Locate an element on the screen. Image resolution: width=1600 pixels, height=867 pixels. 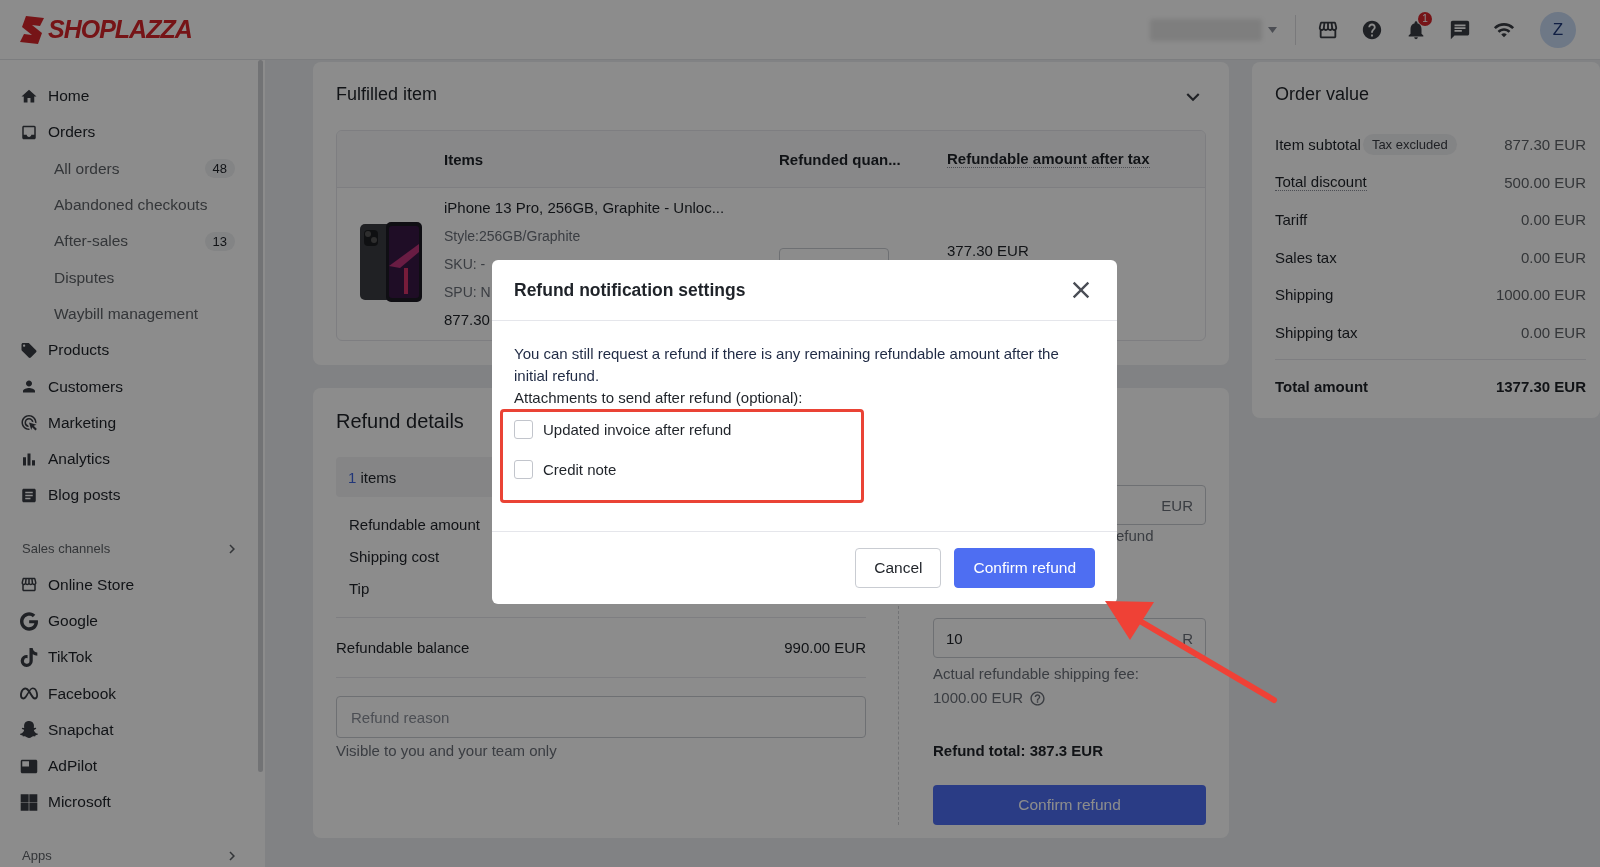
refund-reason-field: Refund reason is located at coordinates (601, 717).